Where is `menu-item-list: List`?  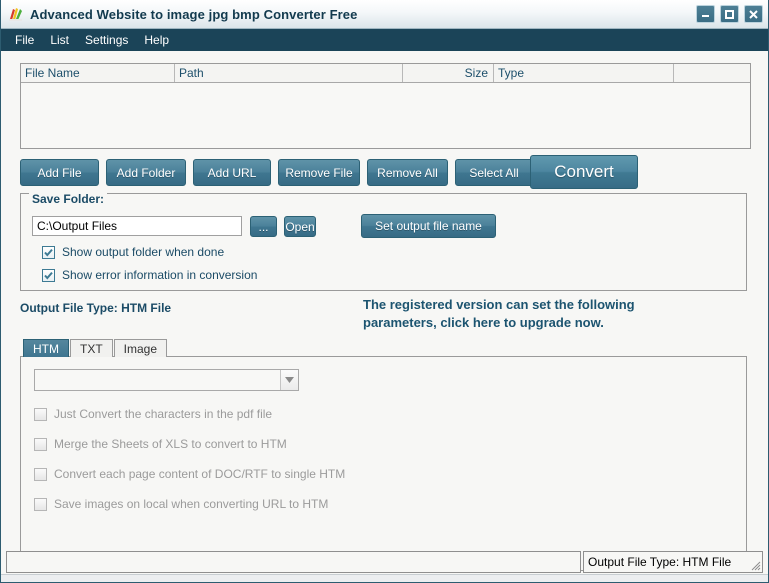 menu-item-list: List is located at coordinates (59, 40).